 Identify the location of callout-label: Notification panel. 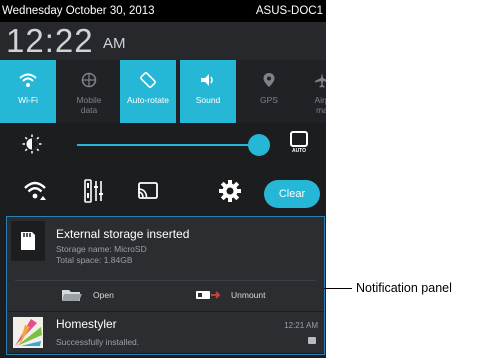
(404, 288).